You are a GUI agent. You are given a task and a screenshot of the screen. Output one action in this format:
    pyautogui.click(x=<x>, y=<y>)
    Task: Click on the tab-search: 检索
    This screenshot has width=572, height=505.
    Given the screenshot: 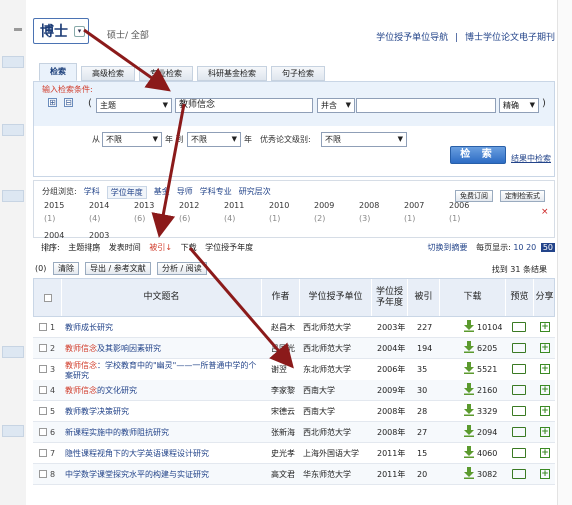 What is the action you would take?
    pyautogui.click(x=58, y=72)
    